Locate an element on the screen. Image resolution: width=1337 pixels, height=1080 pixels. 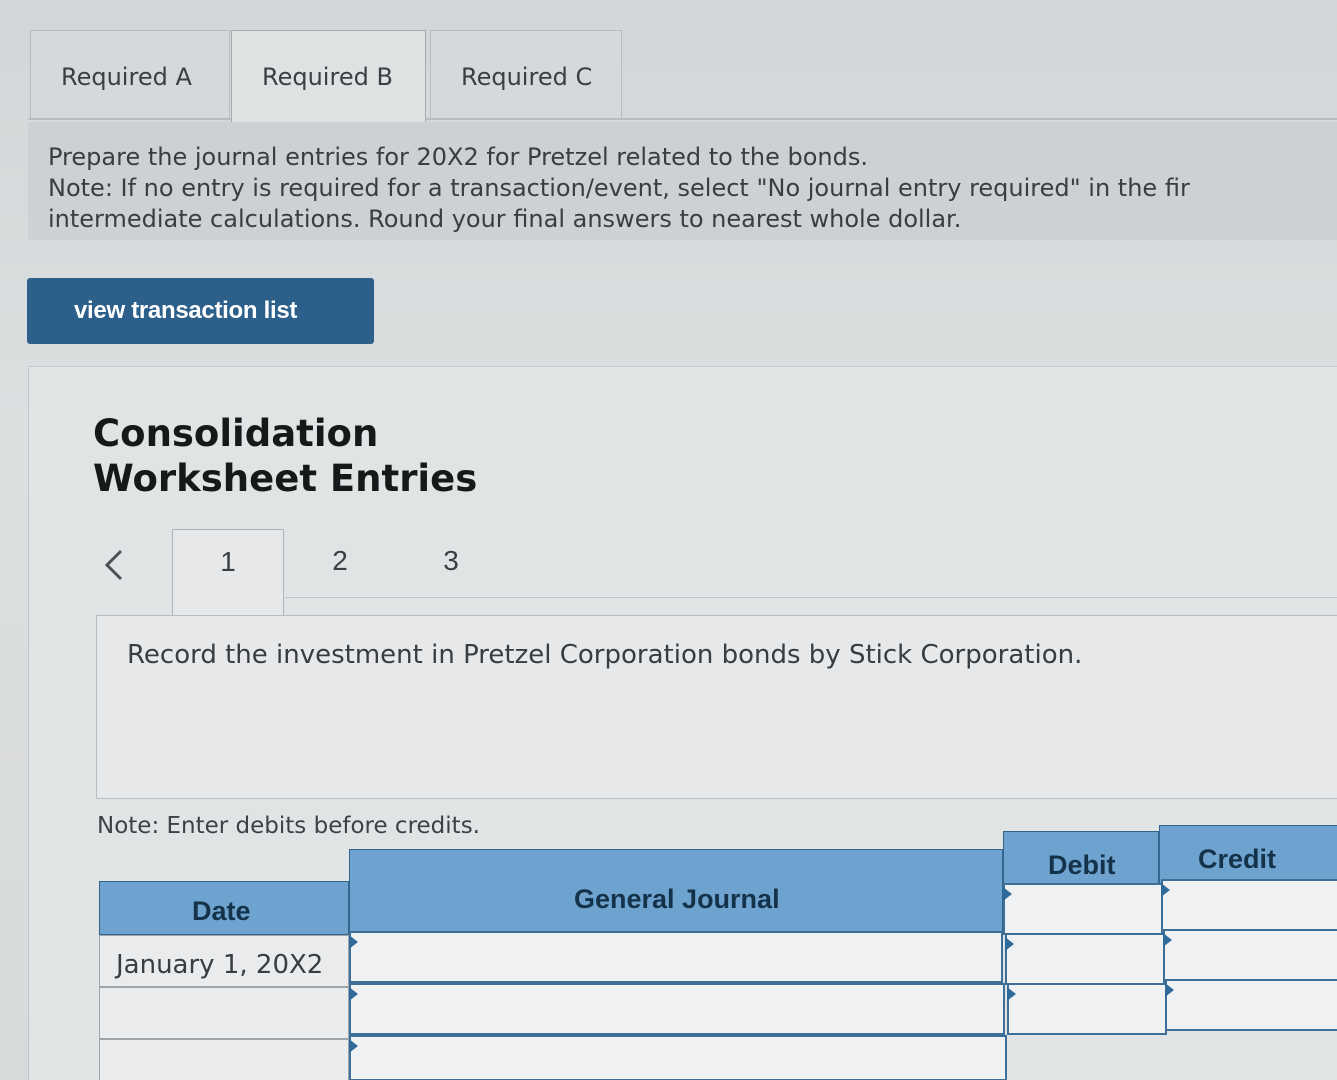
requirement-tabs: Required A Required B Required C is located at coordinates (682, 76).